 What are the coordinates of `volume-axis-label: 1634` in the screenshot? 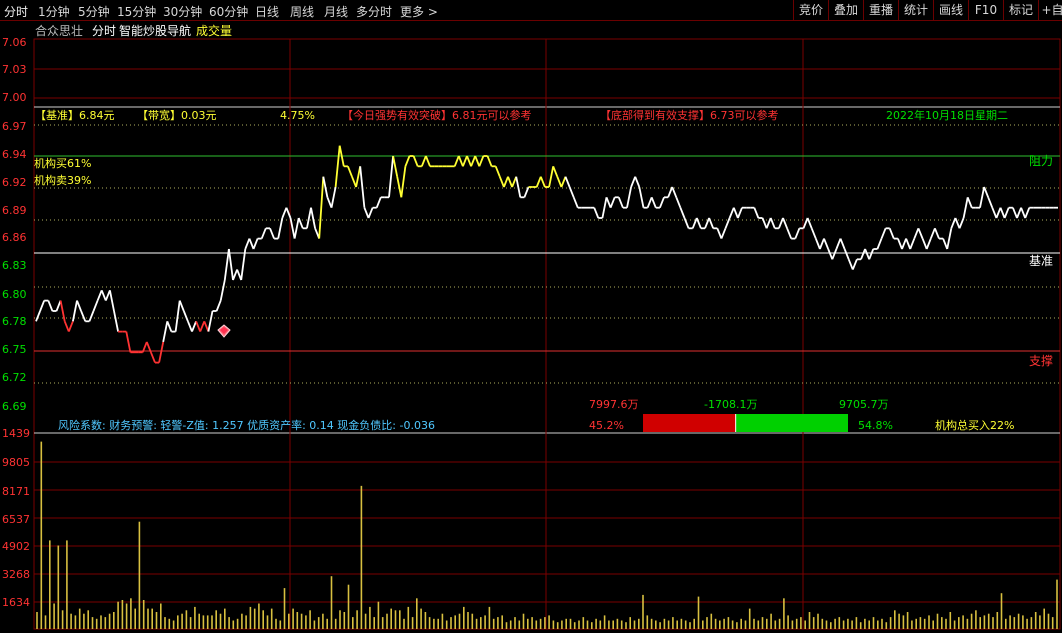 It's located at (16, 602).